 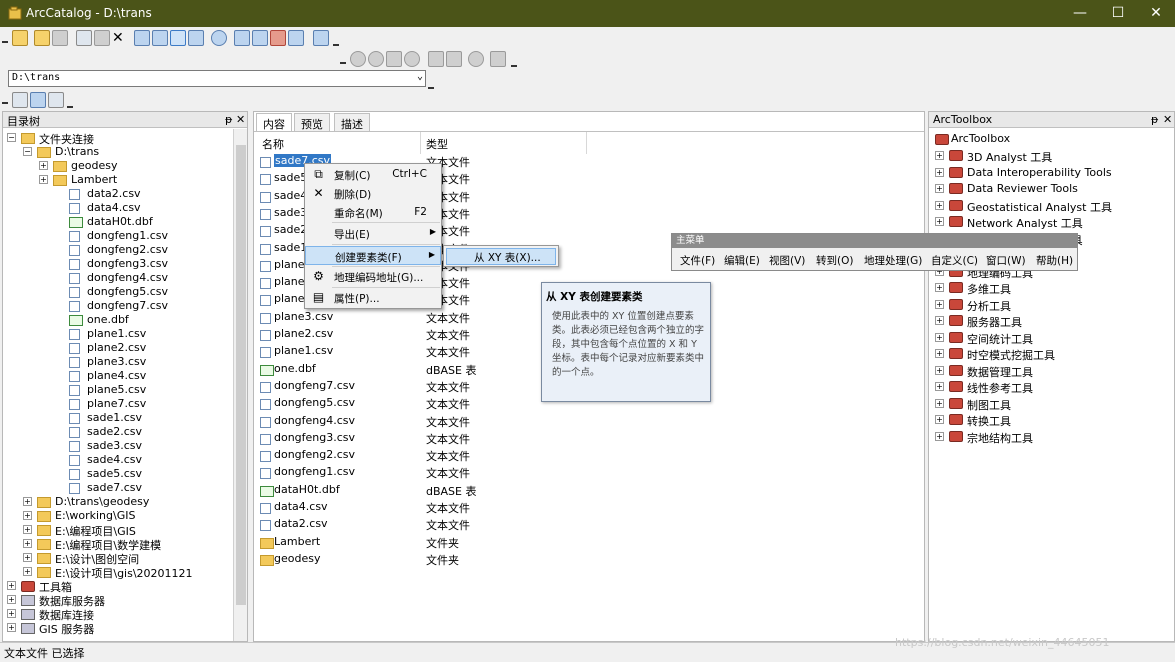 I want to click on details-view-icon, so click(x=178, y=38).